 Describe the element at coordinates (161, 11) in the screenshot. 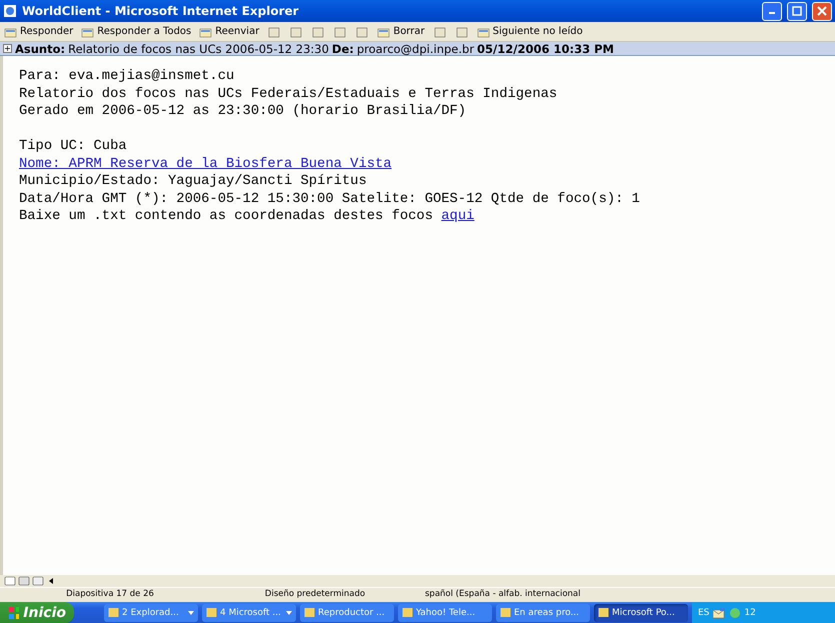

I see `window-title: WorldClient - Microsoft Internet Explorer` at that location.